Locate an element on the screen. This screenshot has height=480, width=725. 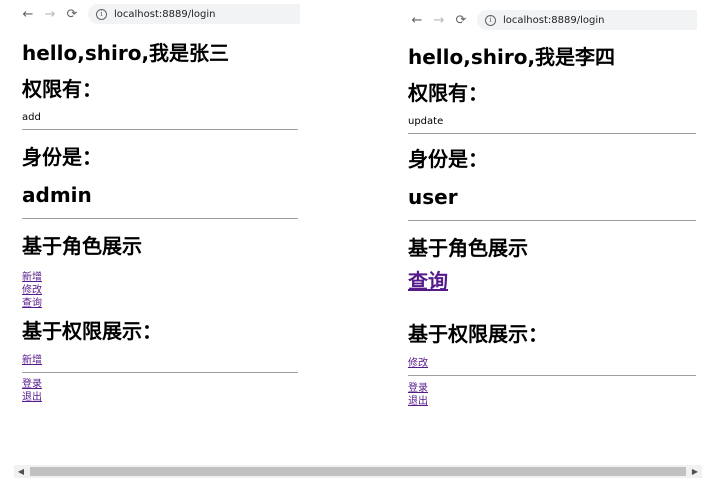
role-link-update: 修改 is located at coordinates (161, 290).